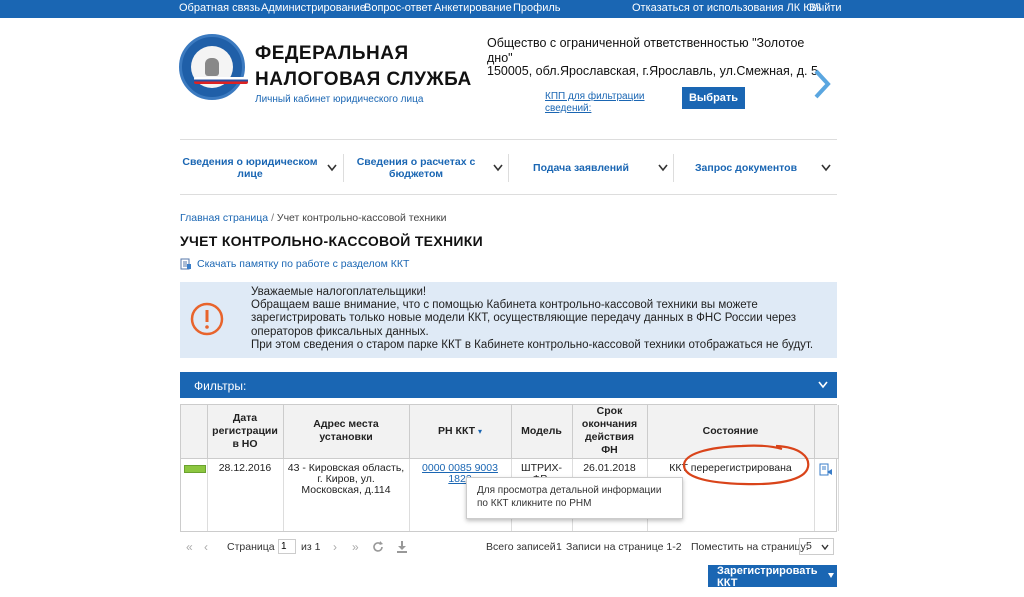  Describe the element at coordinates (194, 432) in the screenshot. I see `col-status-marker` at that location.